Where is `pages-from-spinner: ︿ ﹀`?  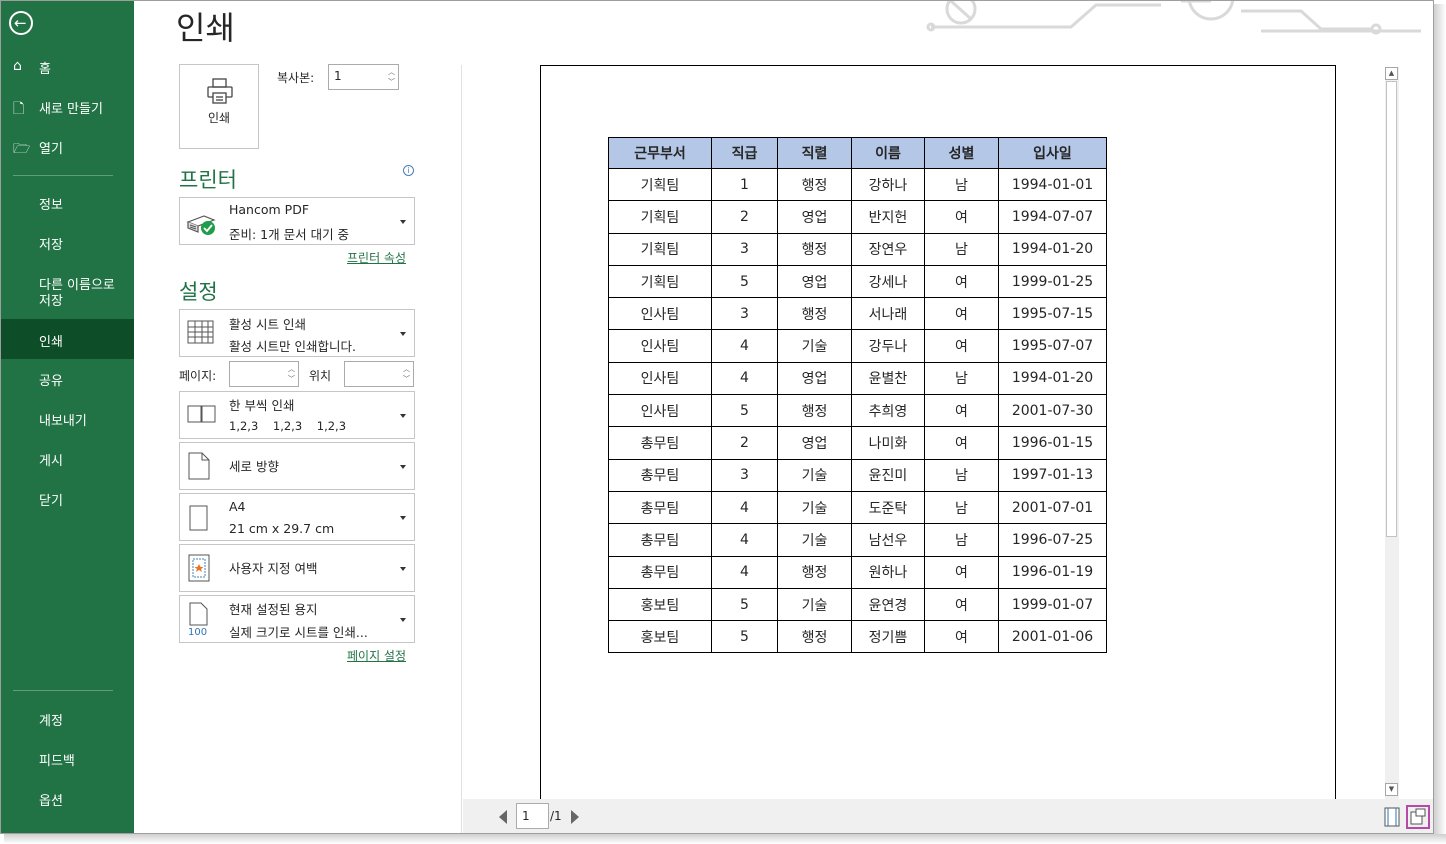 pages-from-spinner: ︿ ﹀ is located at coordinates (264, 374).